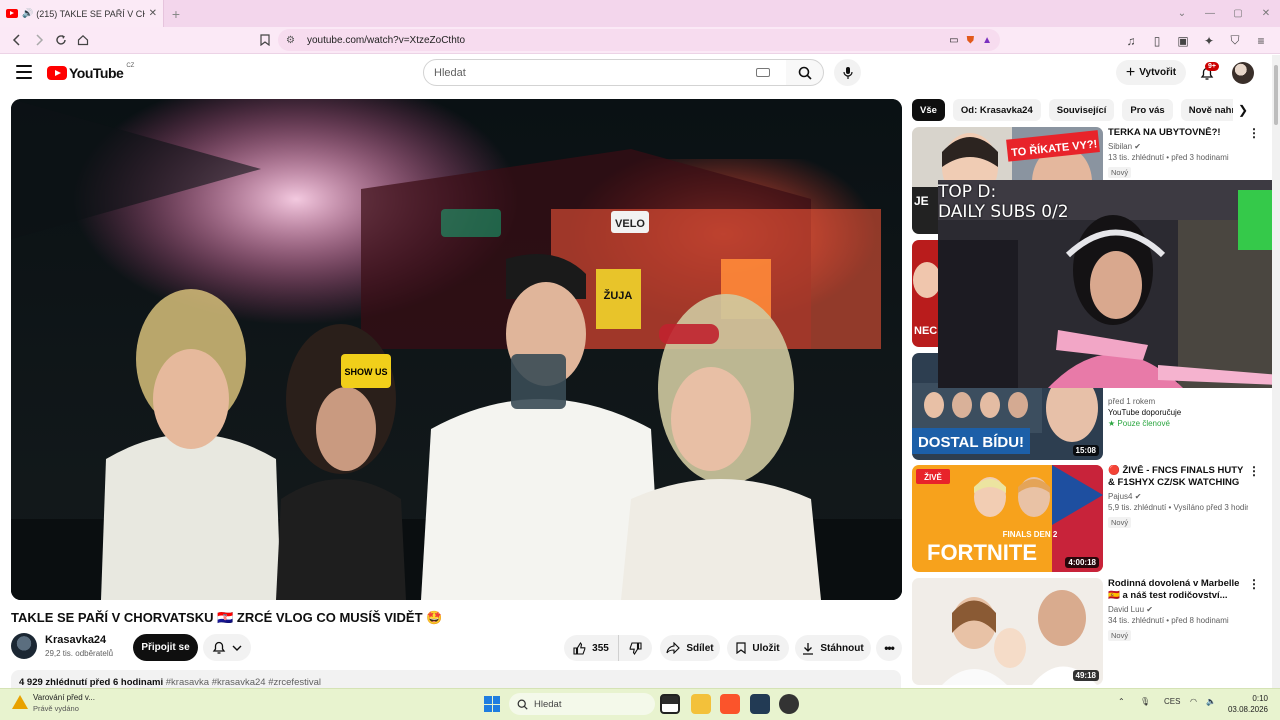  Describe the element at coordinates (582, 704) in the screenshot. I see `taskbar-search: Hledat` at that location.